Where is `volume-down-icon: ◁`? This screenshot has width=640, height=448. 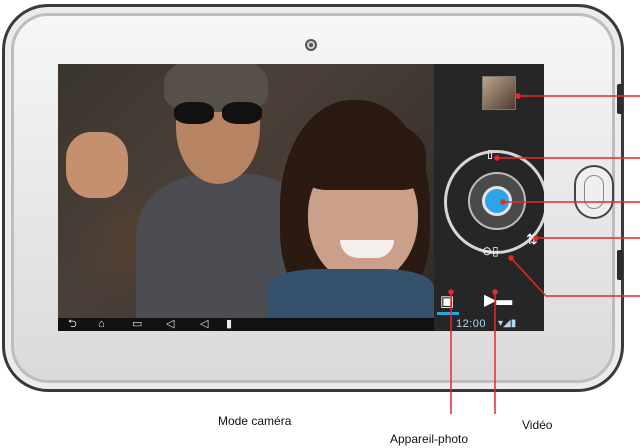 volume-down-icon: ◁ is located at coordinates (170, 324).